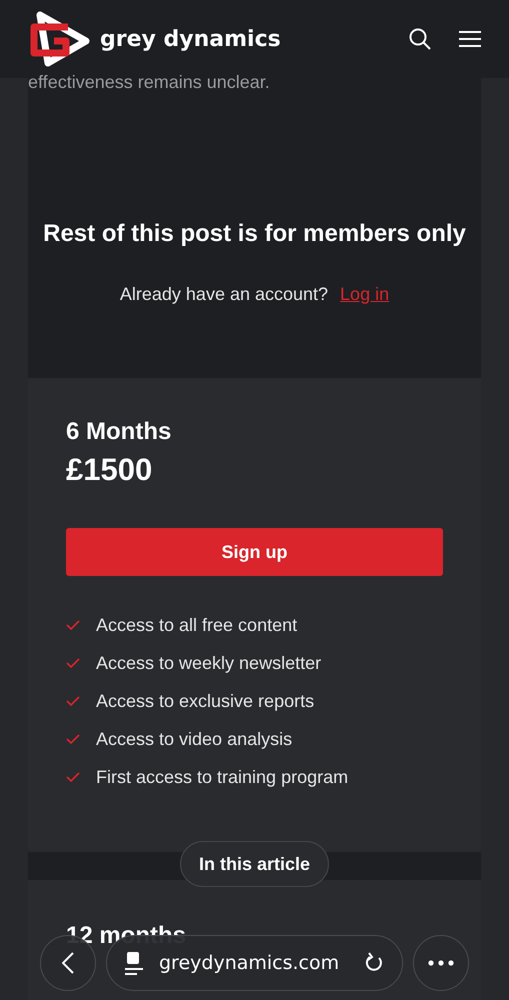 Image resolution: width=509 pixels, height=1000 pixels. Describe the element at coordinates (224, 294) in the screenshot. I see `account-prompt: Already have an account?` at that location.